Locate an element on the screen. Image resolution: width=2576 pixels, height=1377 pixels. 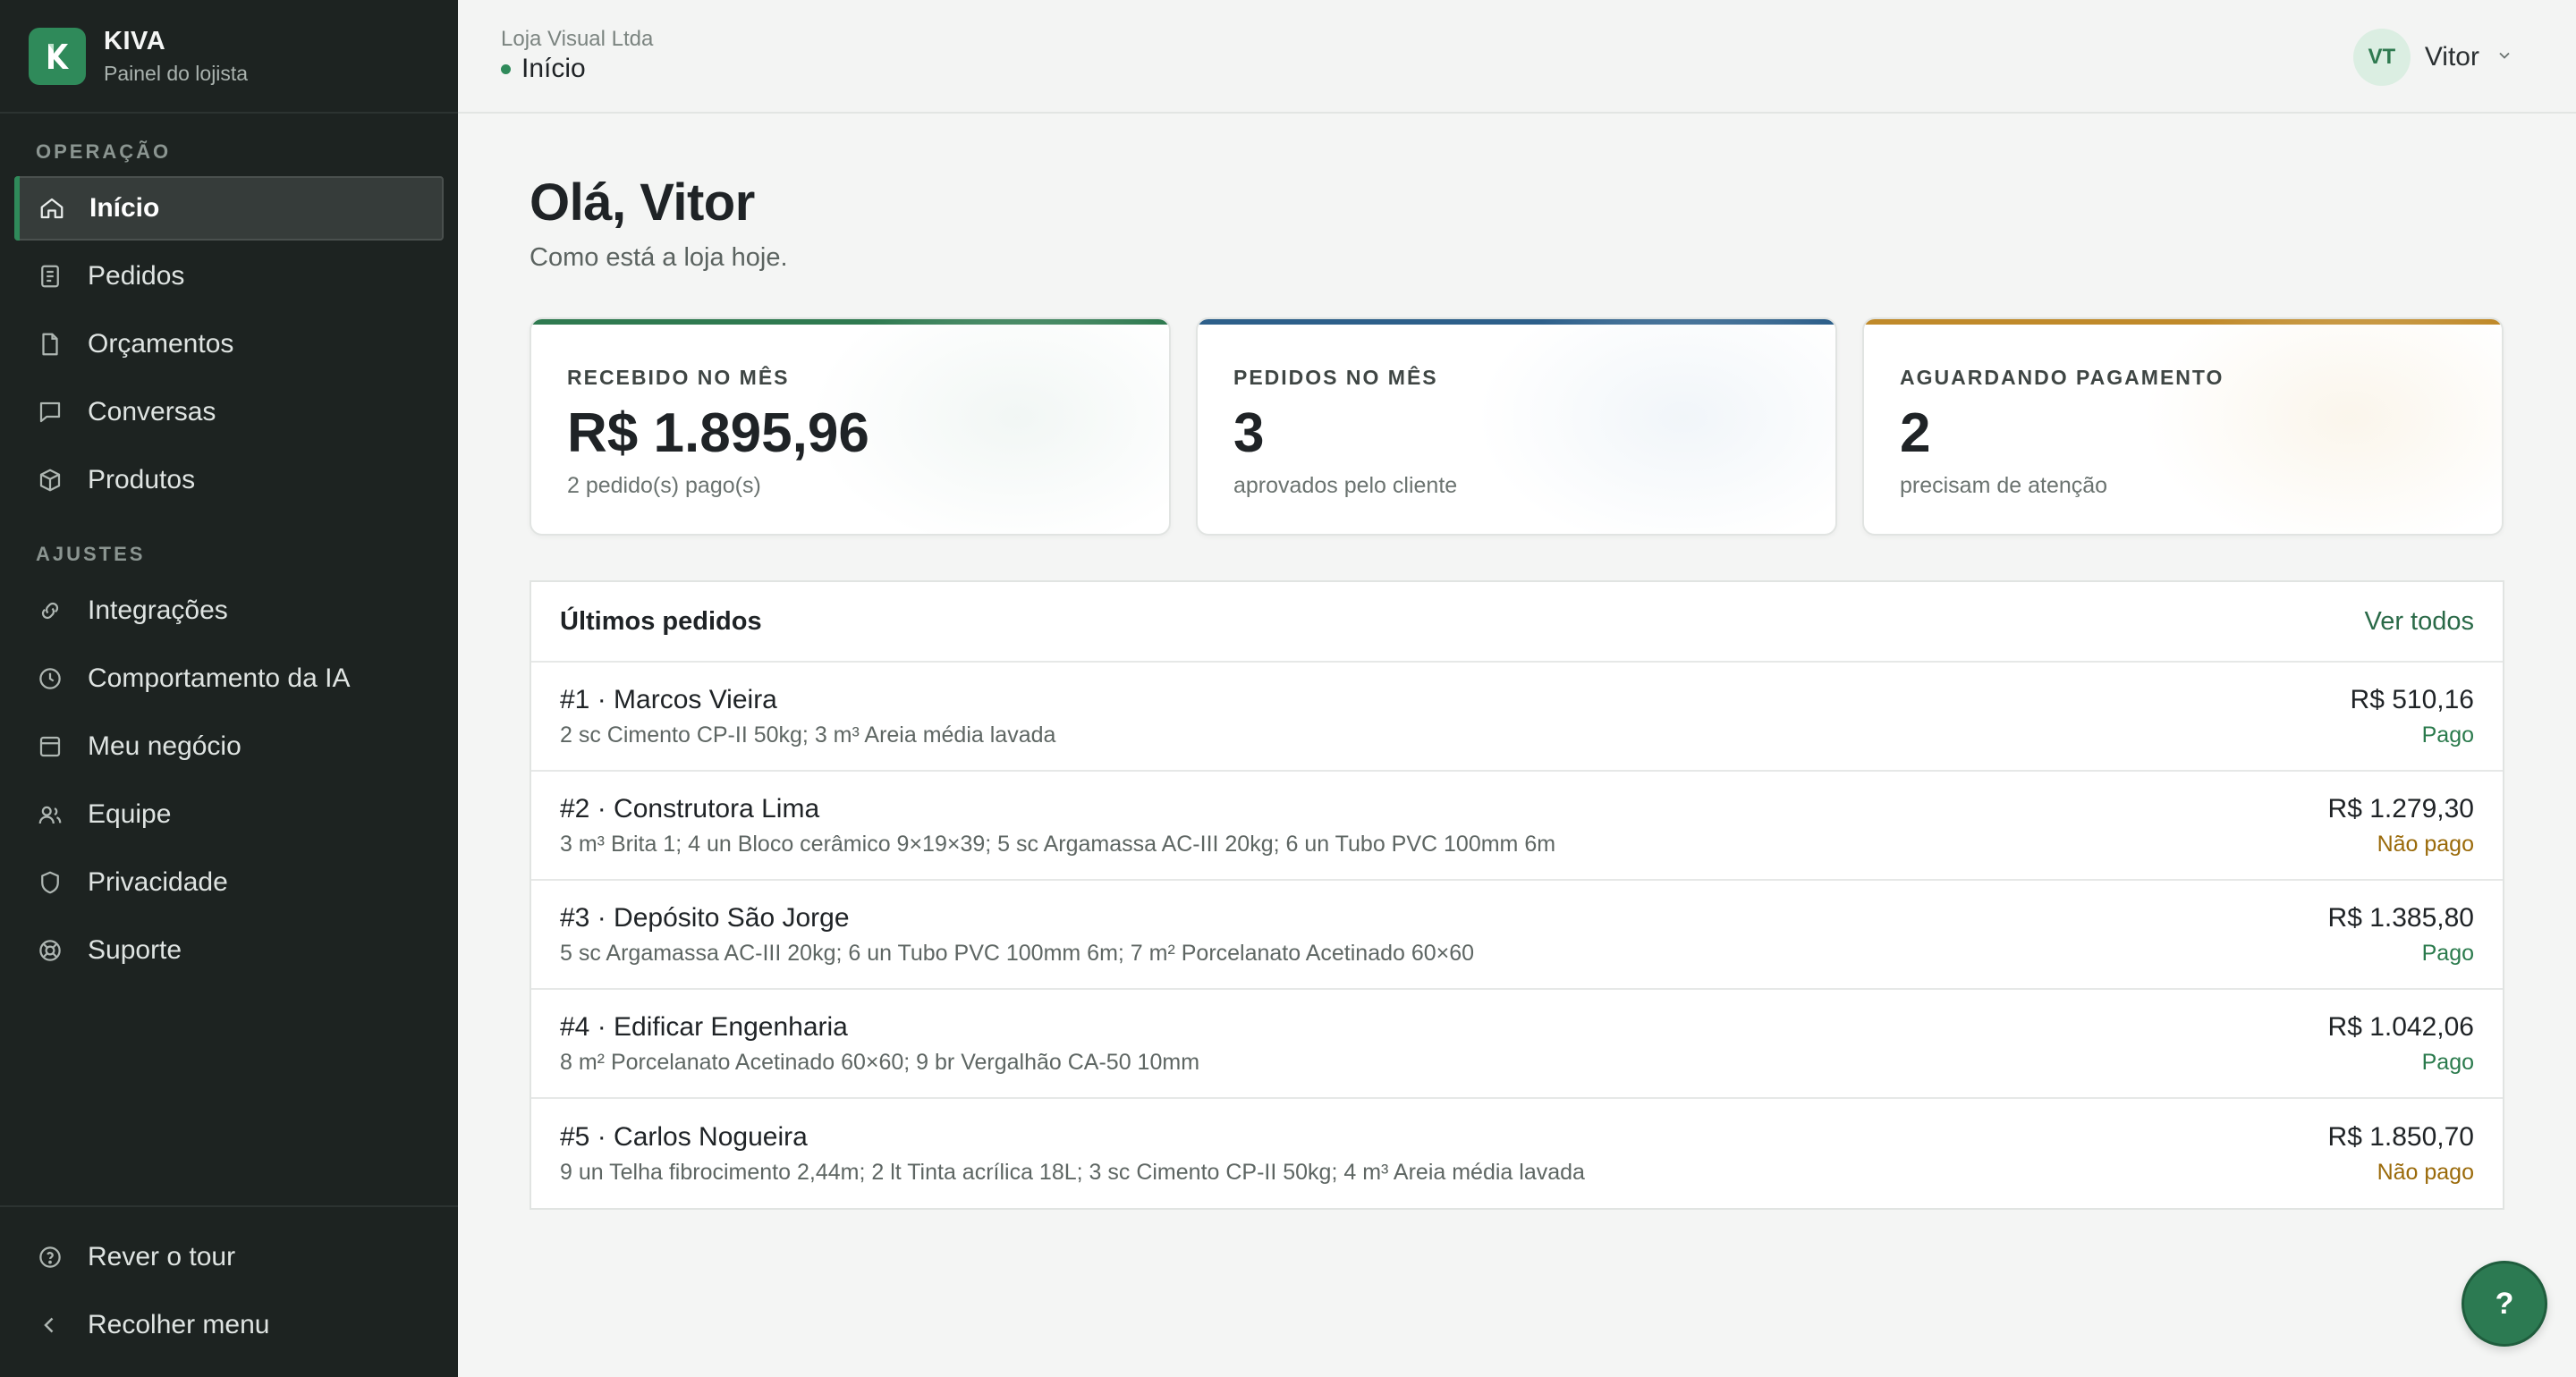
sidebar-item-label: Comportamento da IA is located at coordinates (219, 678).